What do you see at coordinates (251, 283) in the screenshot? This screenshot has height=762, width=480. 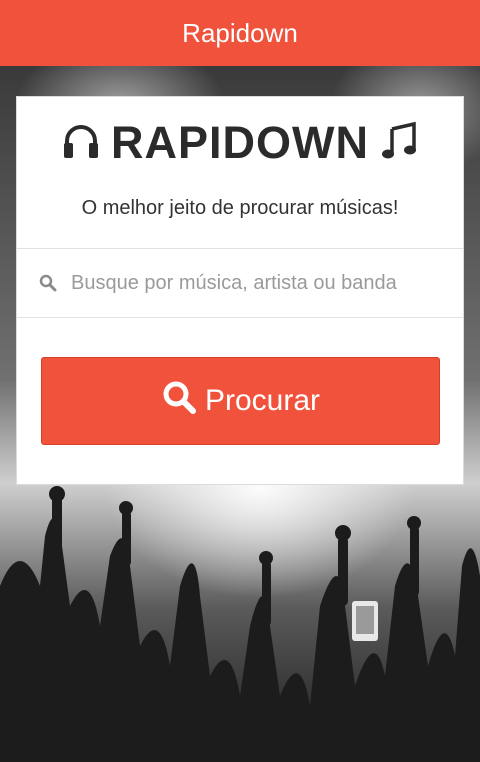 I see `search-input` at bounding box center [251, 283].